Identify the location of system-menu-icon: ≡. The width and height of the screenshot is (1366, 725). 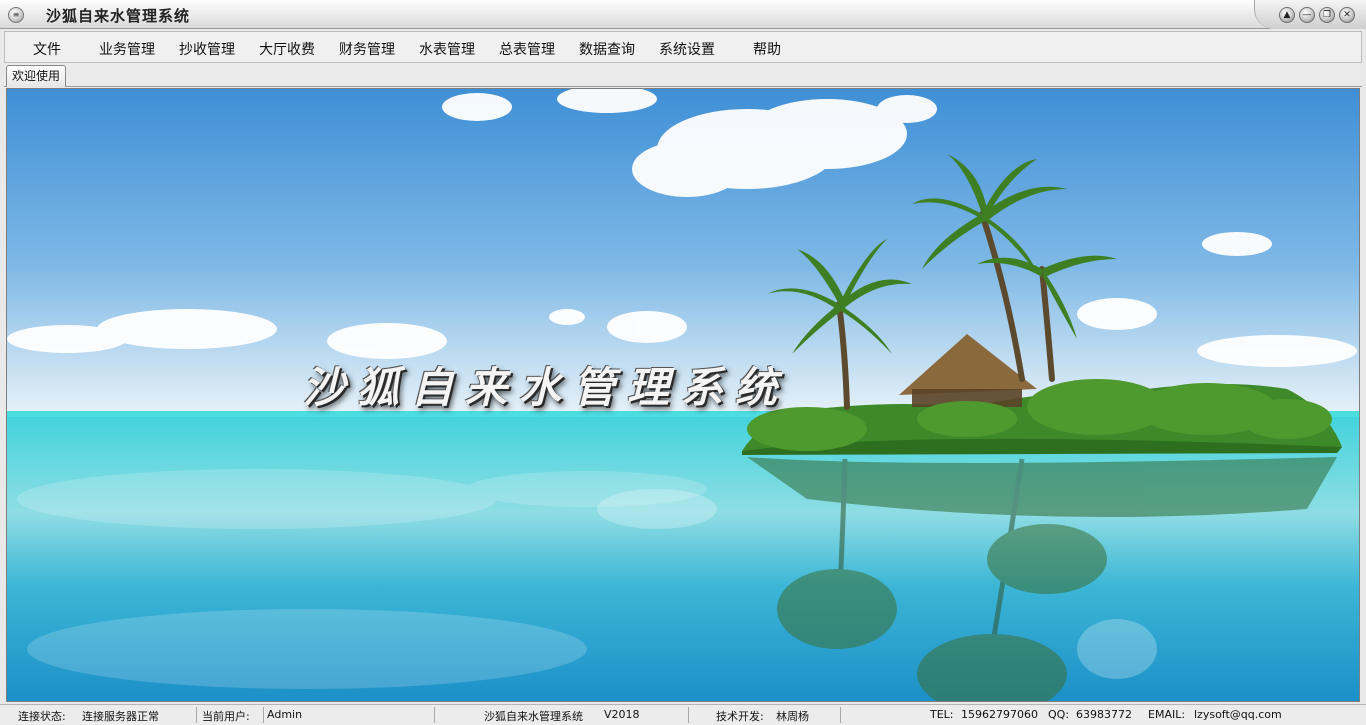
(16, 15).